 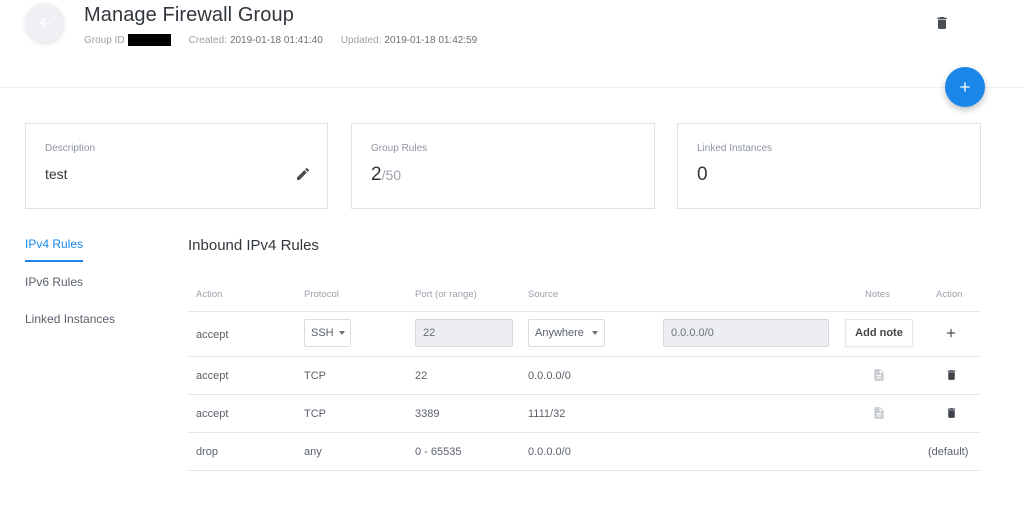 I want to click on delete-group-button, so click(x=942, y=23).